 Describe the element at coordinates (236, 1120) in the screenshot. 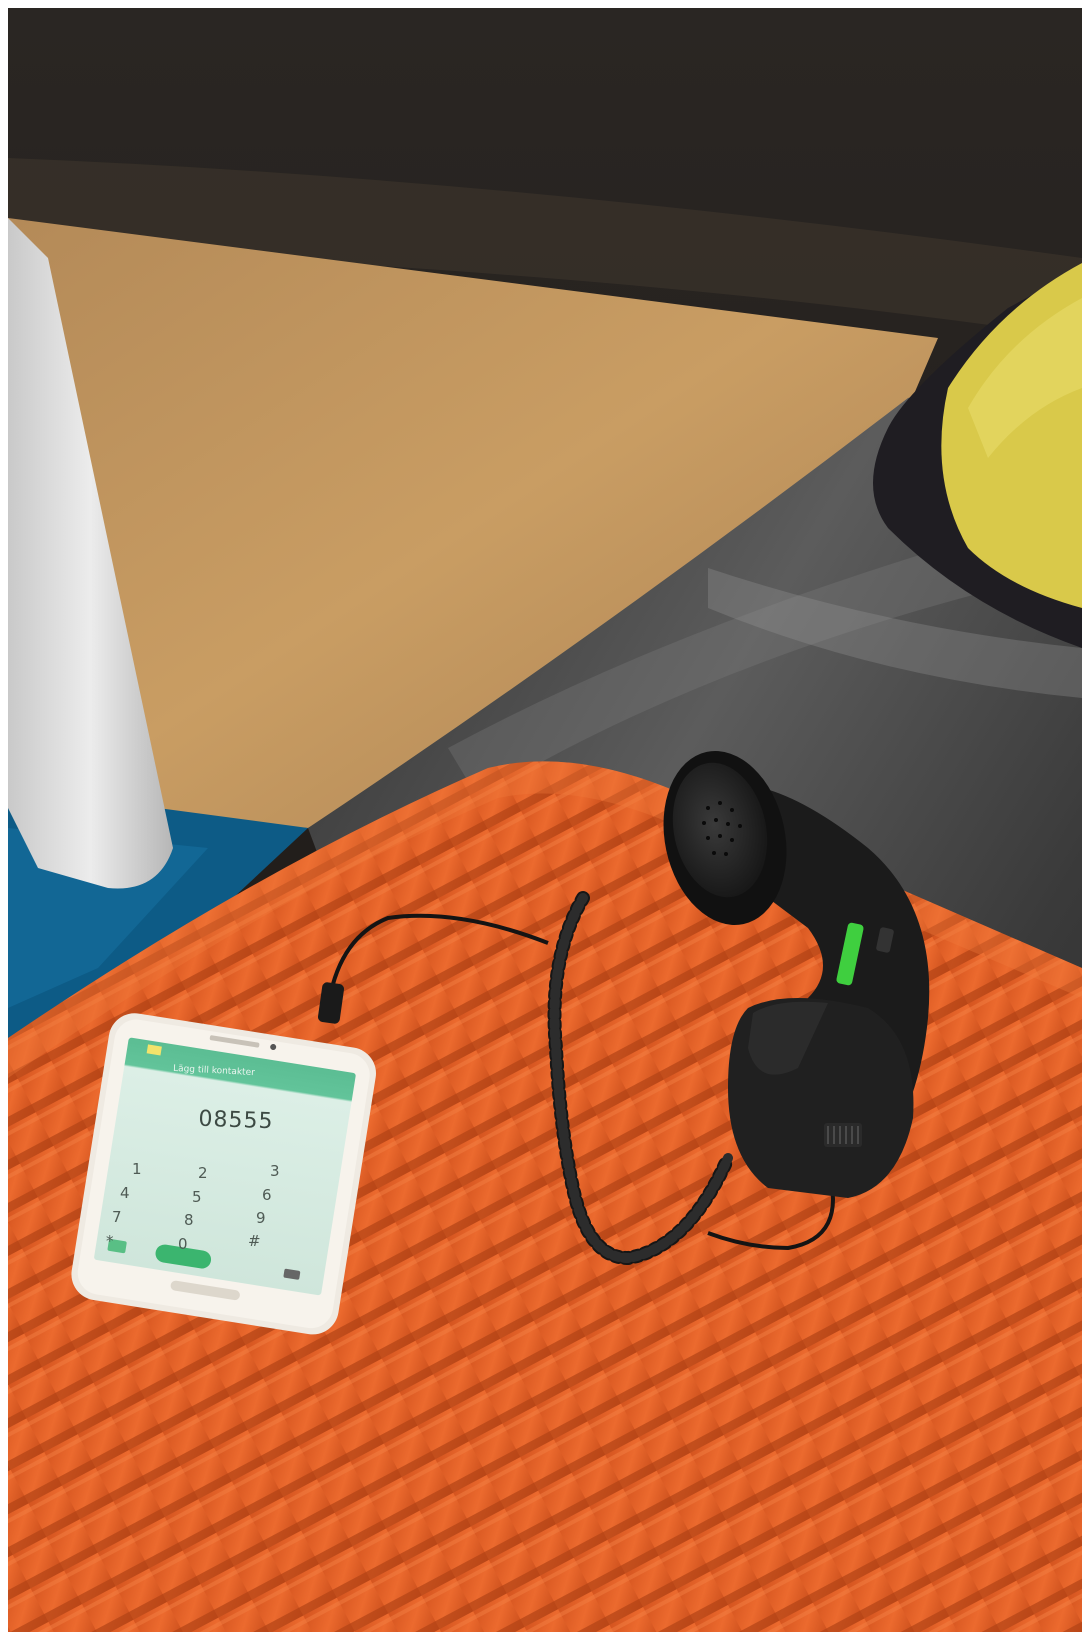

I see `dialed-number: 08555` at that location.